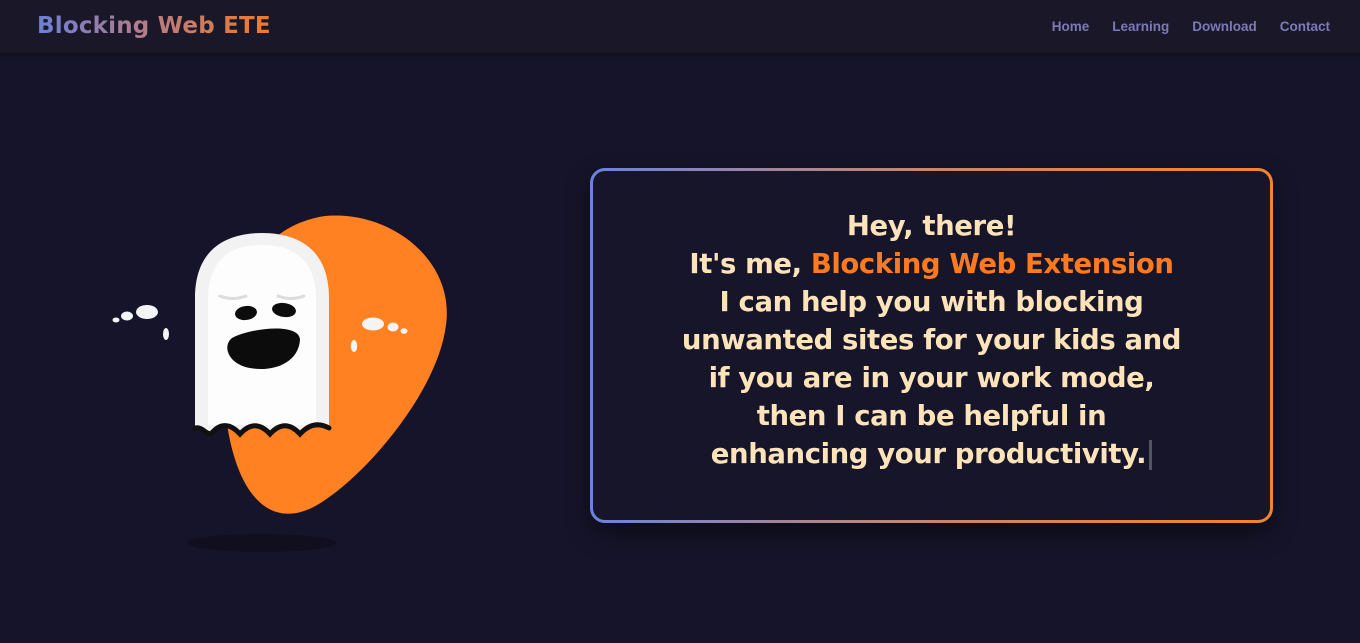 The image size is (1360, 643). I want to click on intro-line-2: It's me, Blocking Web Extension, so click(931, 264).